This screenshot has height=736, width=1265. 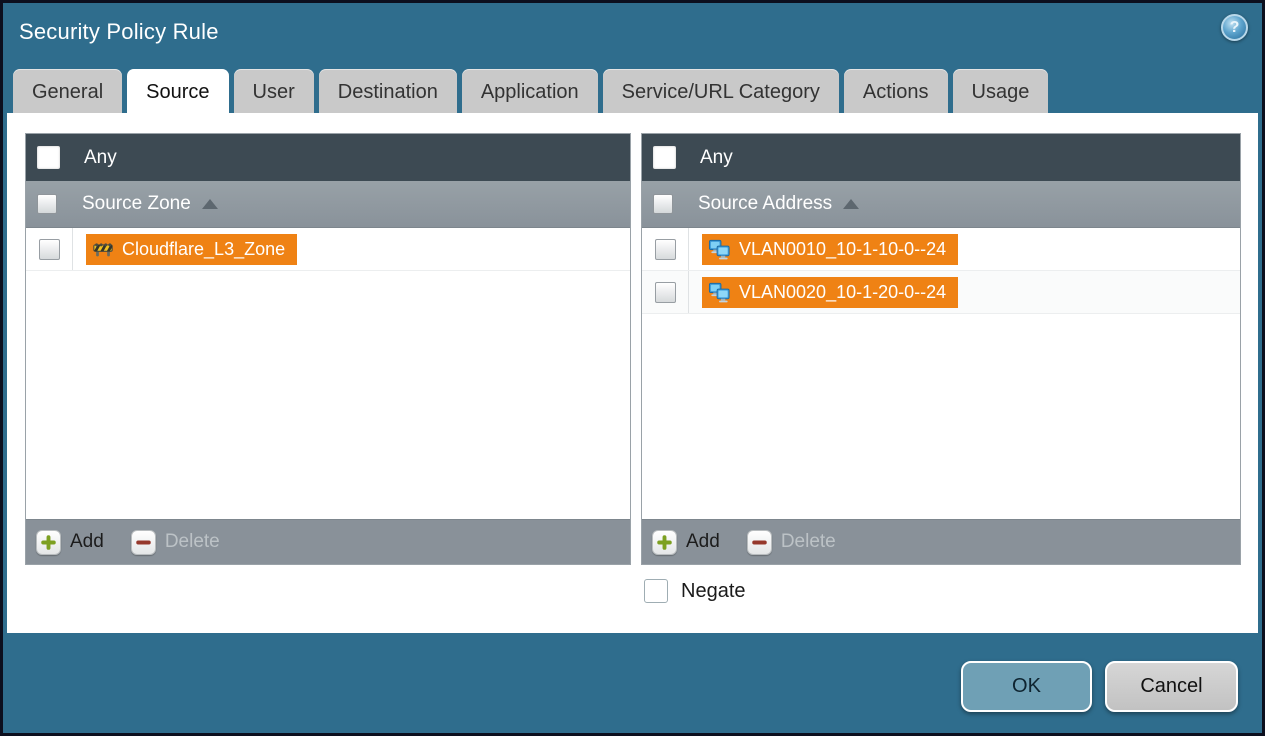 I want to click on source-zone-footer: Add Delete, so click(x=328, y=541).